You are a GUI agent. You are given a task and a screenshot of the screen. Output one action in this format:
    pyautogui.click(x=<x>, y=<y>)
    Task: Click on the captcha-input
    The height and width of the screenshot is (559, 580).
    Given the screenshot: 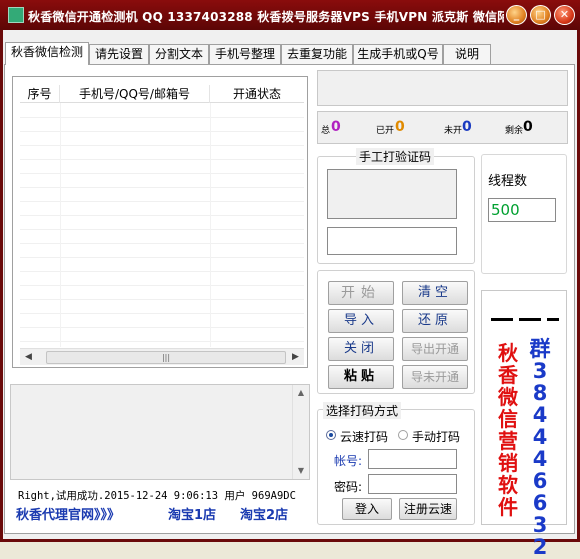 What is the action you would take?
    pyautogui.click(x=392, y=241)
    